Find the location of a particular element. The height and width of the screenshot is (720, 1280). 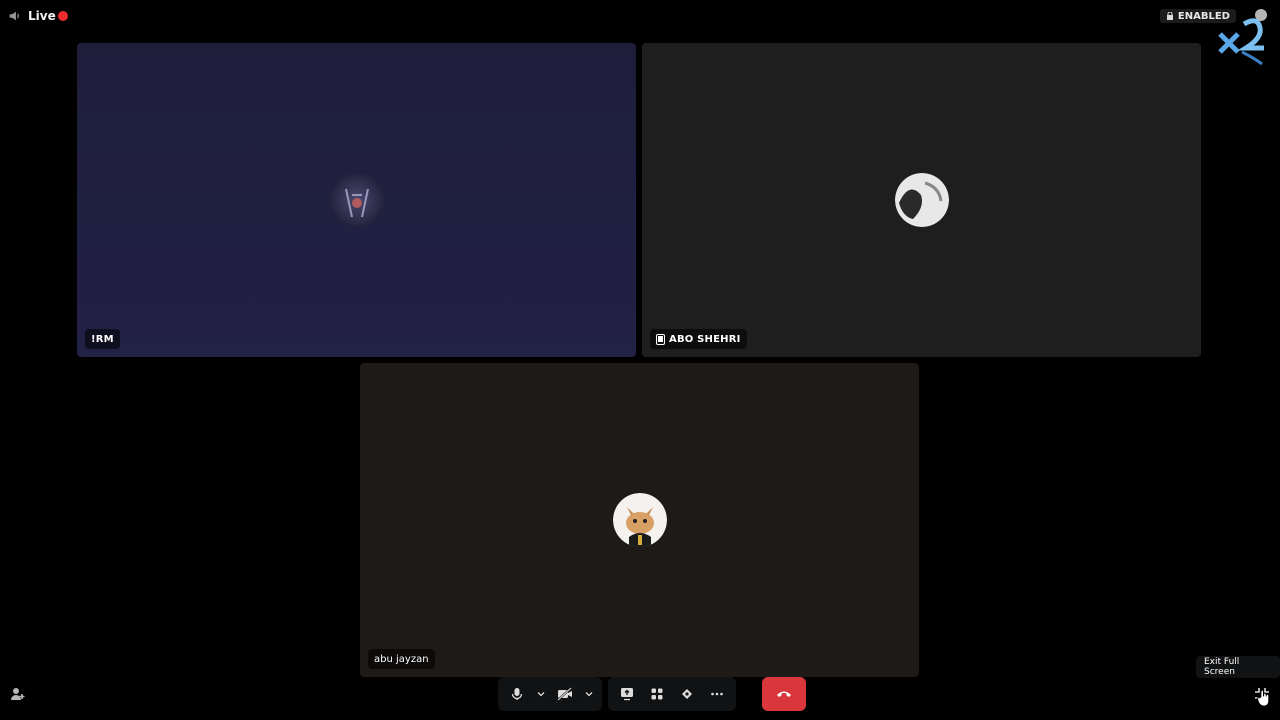

camera-off-icon is located at coordinates (564, 694).